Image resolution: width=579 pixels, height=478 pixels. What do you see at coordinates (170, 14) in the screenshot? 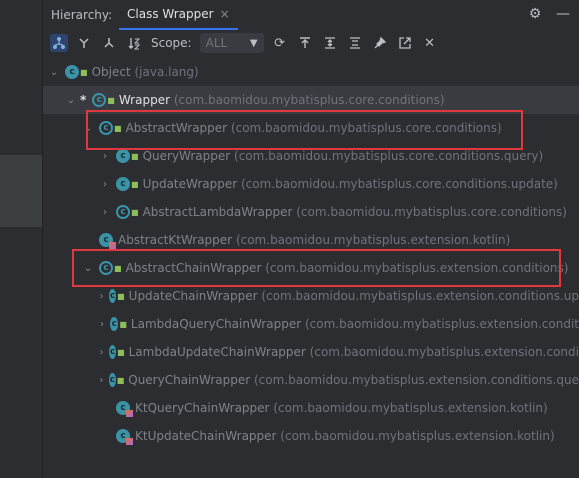
I see `tab-label: Class Wrapper` at bounding box center [170, 14].